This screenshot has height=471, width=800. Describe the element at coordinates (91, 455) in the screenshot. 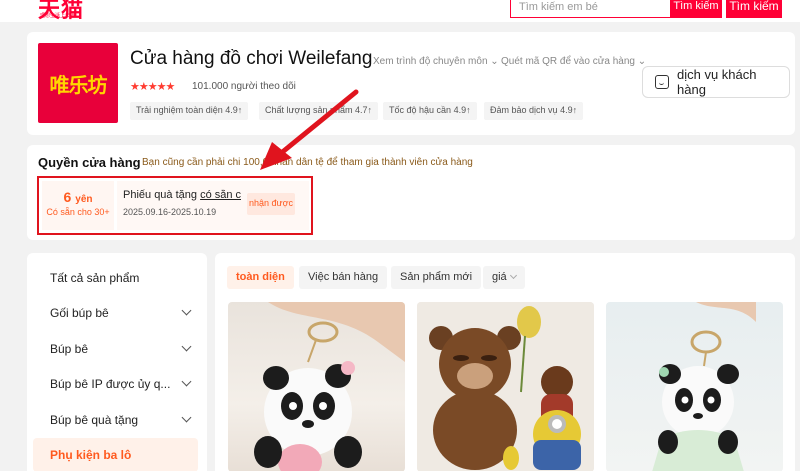

I see `sidebar-item-label: Phụ kiện ba lô` at that location.